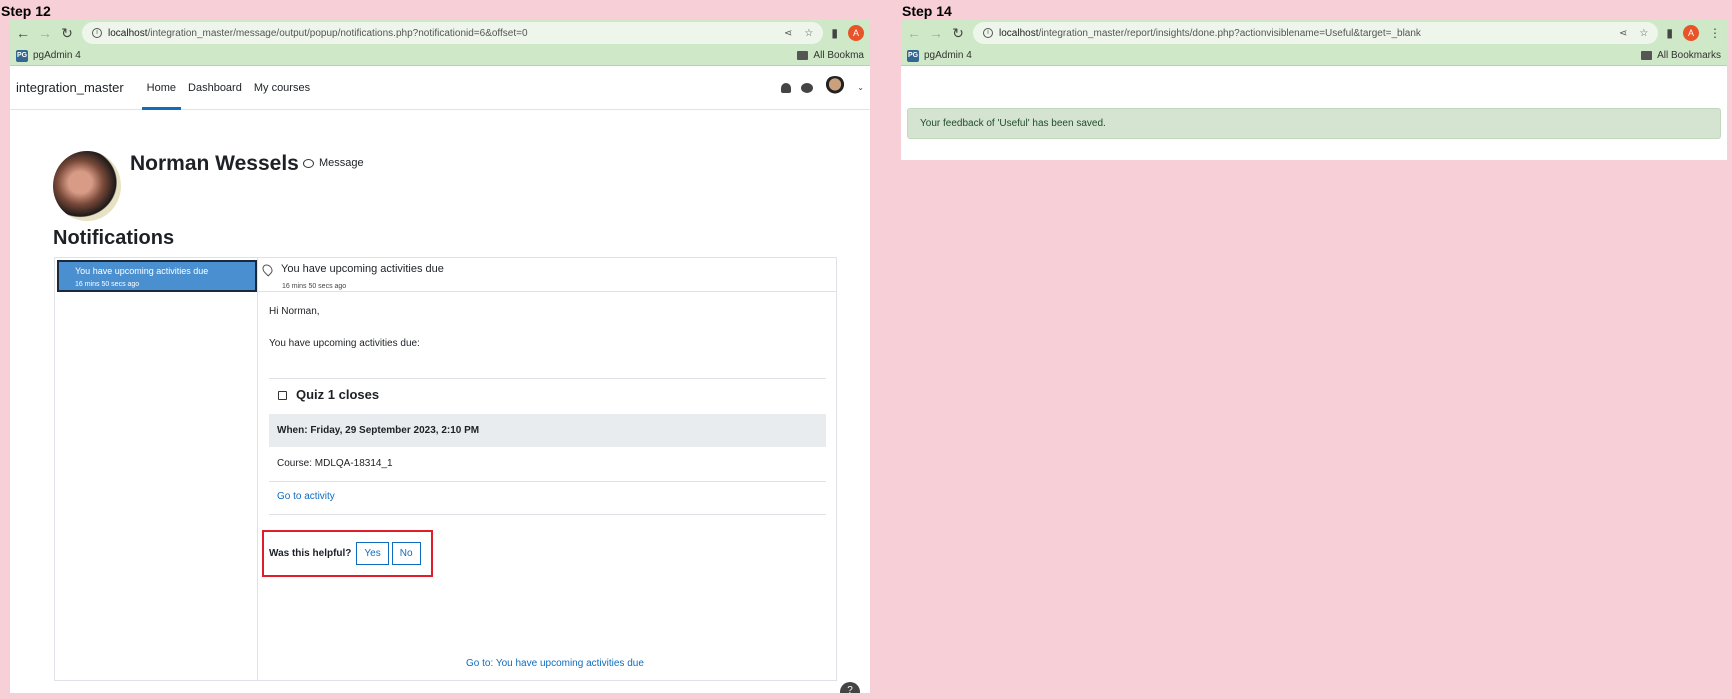 Image resolution: width=1732 pixels, height=699 pixels. I want to click on step-14-label: Step 14, so click(927, 11).